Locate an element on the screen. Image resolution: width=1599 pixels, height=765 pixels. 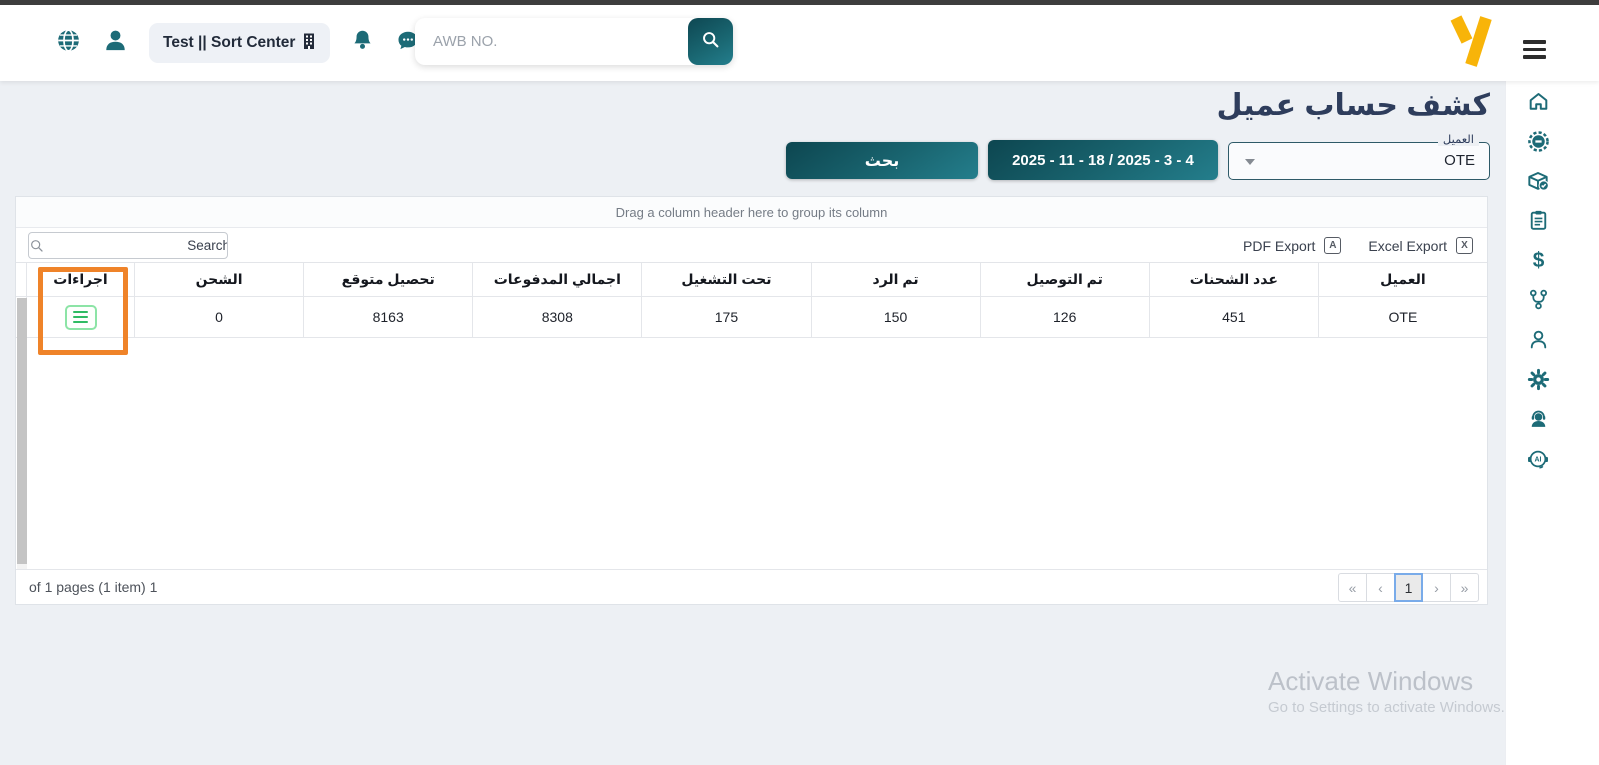
dollar-icon: $ is located at coordinates (1538, 263).